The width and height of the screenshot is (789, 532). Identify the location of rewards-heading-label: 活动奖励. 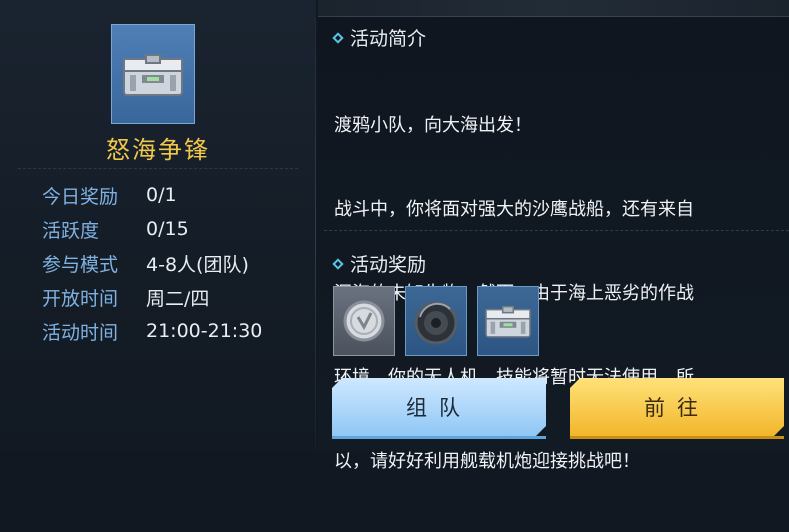
(388, 265).